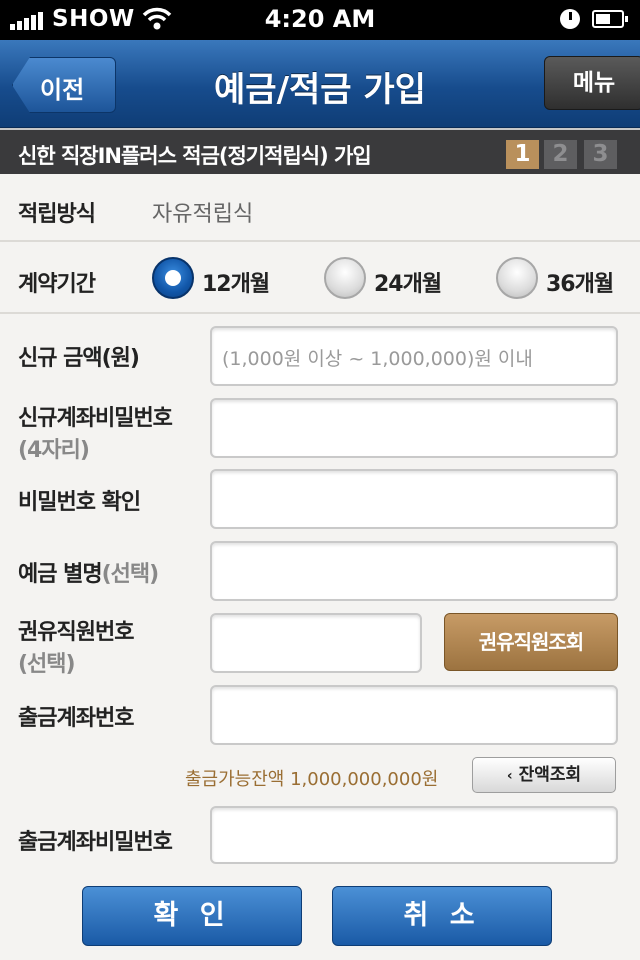 The height and width of the screenshot is (960, 640). Describe the element at coordinates (610, 19) in the screenshot. I see `battery-icon` at that location.